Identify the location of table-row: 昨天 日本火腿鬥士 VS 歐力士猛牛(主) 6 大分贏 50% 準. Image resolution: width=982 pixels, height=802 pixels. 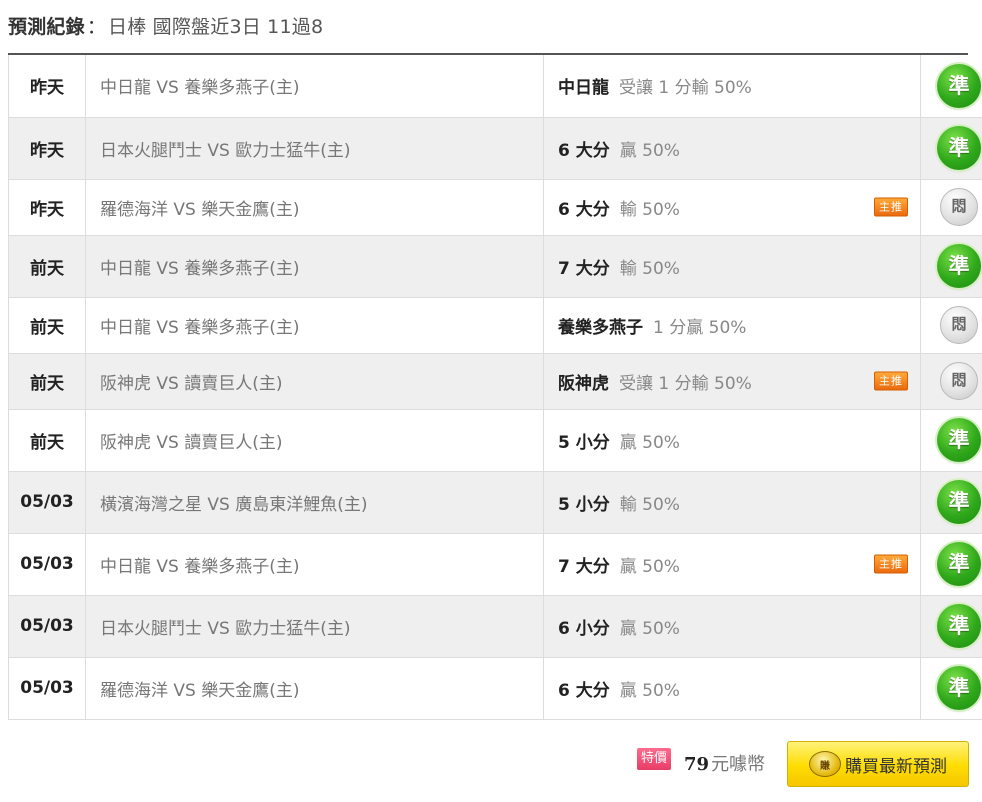
(495, 148).